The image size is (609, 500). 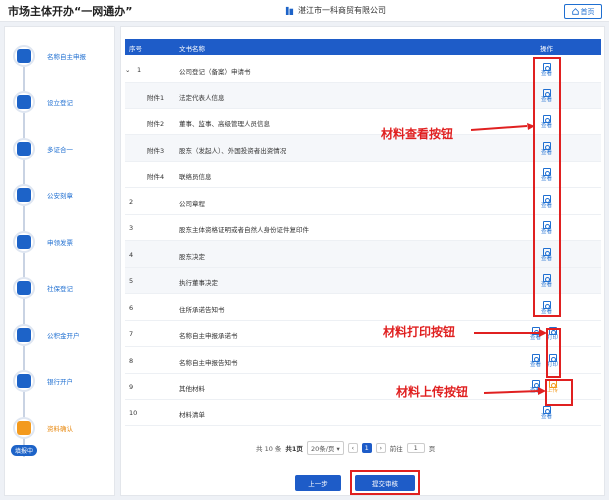 I want to click on submit-review-button: 提交审核, so click(x=385, y=483).